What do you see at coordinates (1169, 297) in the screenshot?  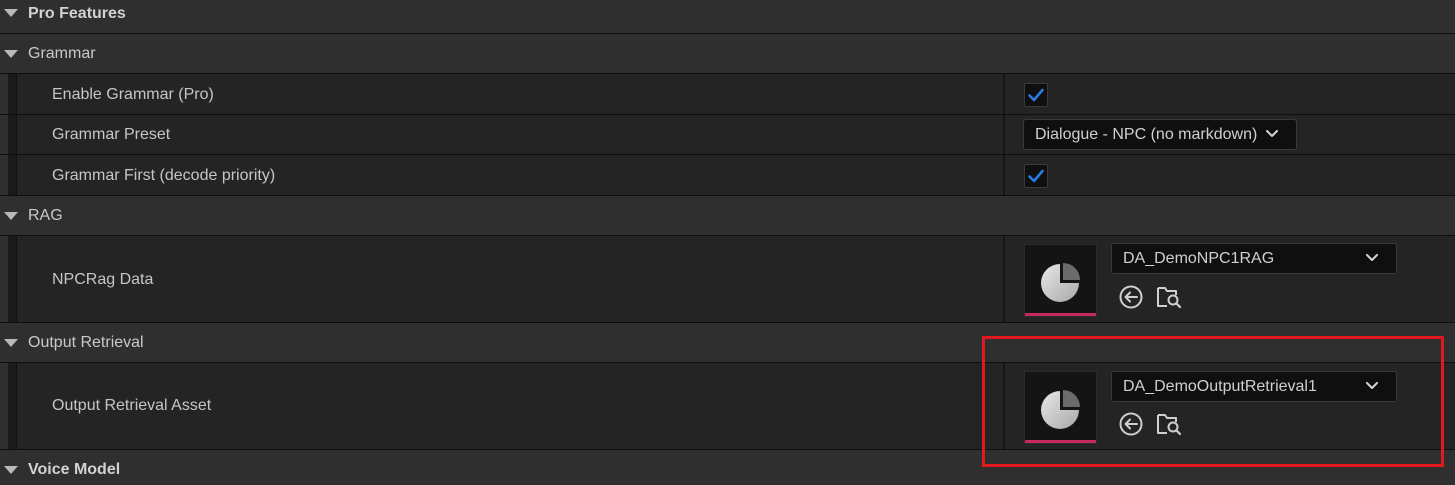 I see `browse-folder-search-icon` at bounding box center [1169, 297].